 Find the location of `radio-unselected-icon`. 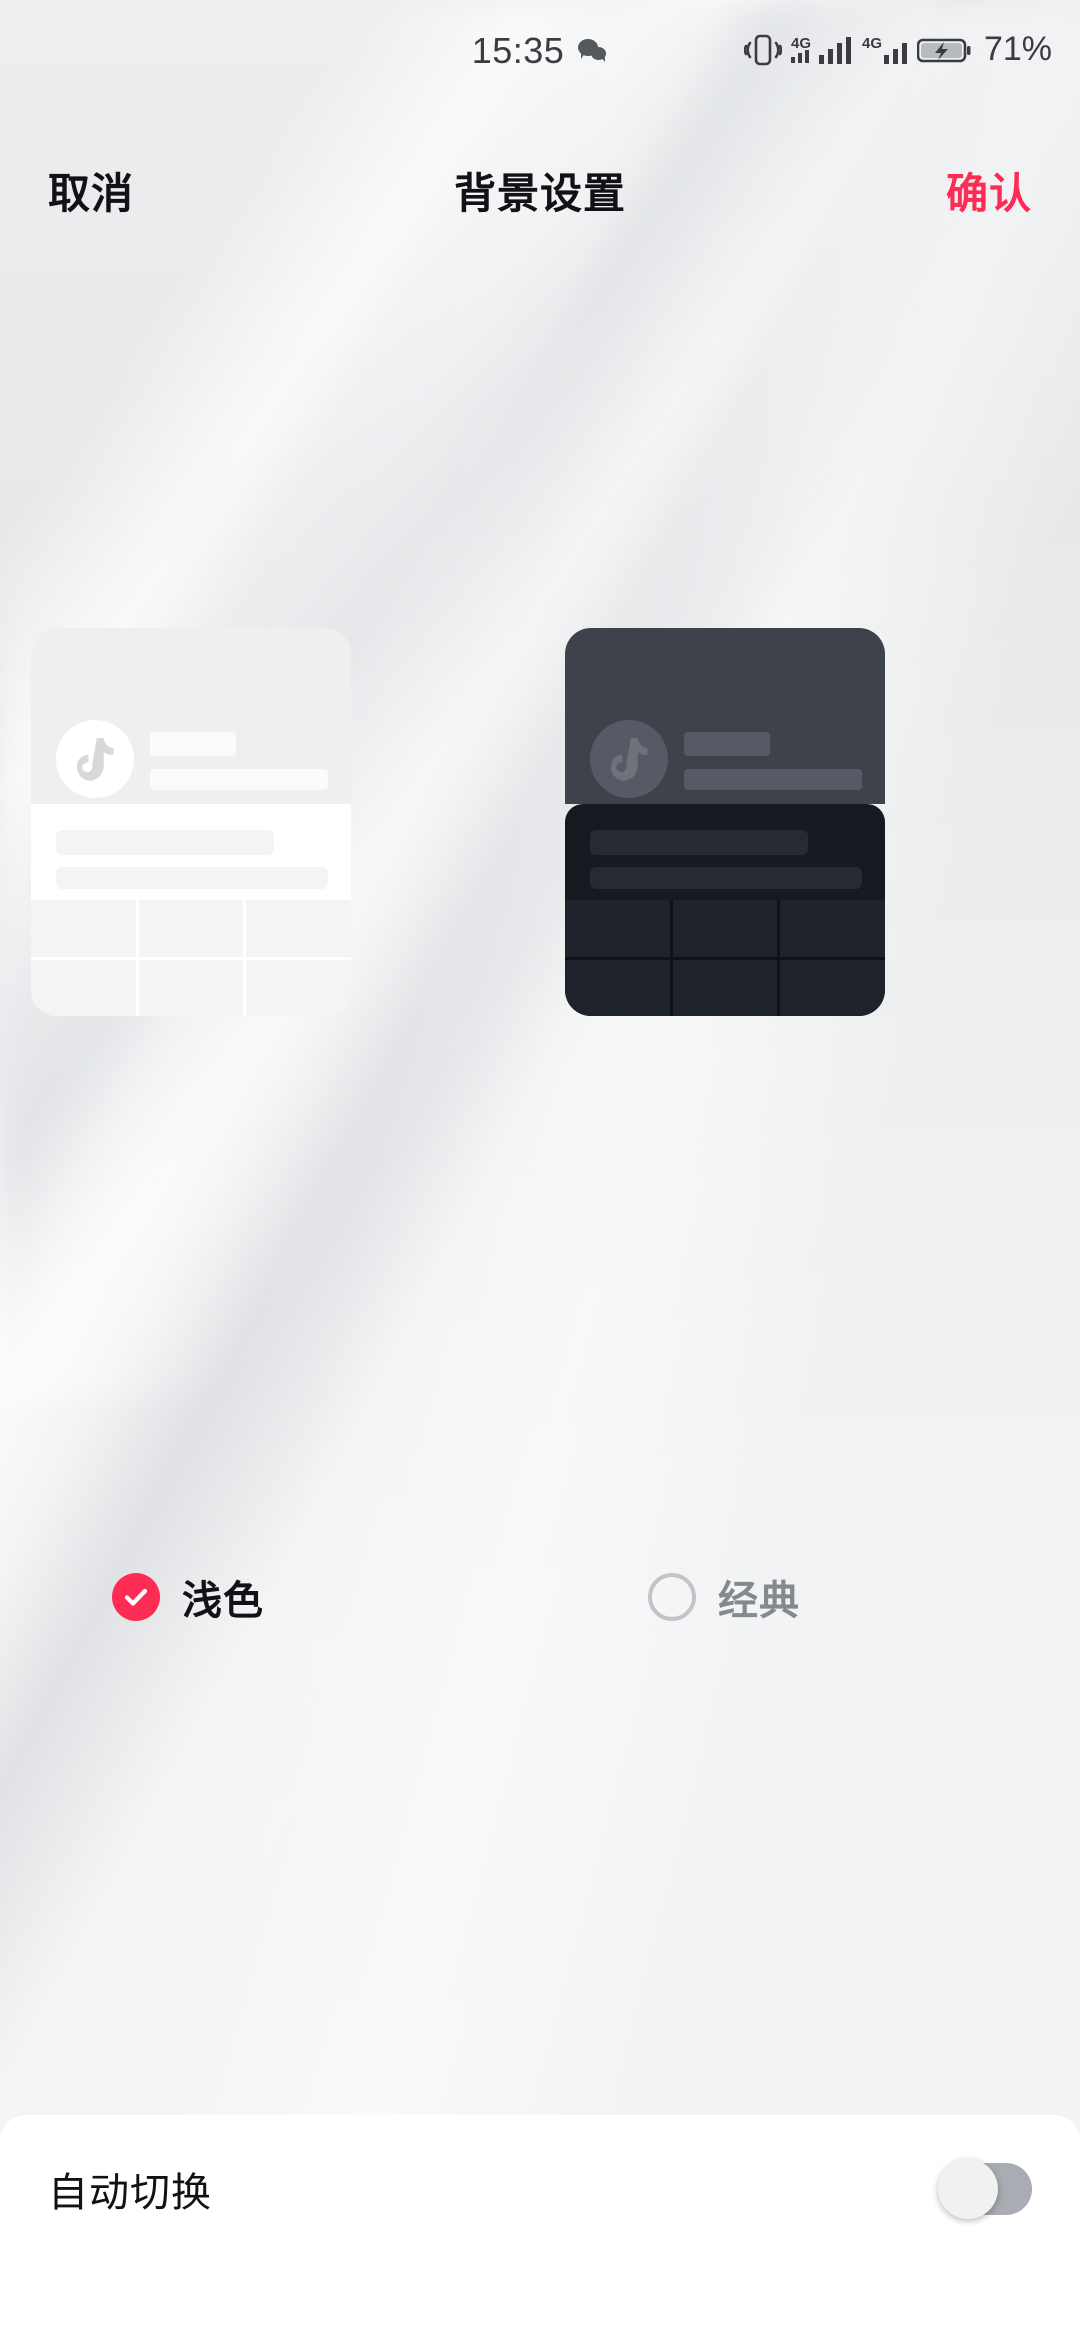

radio-unselected-icon is located at coordinates (672, 1597).